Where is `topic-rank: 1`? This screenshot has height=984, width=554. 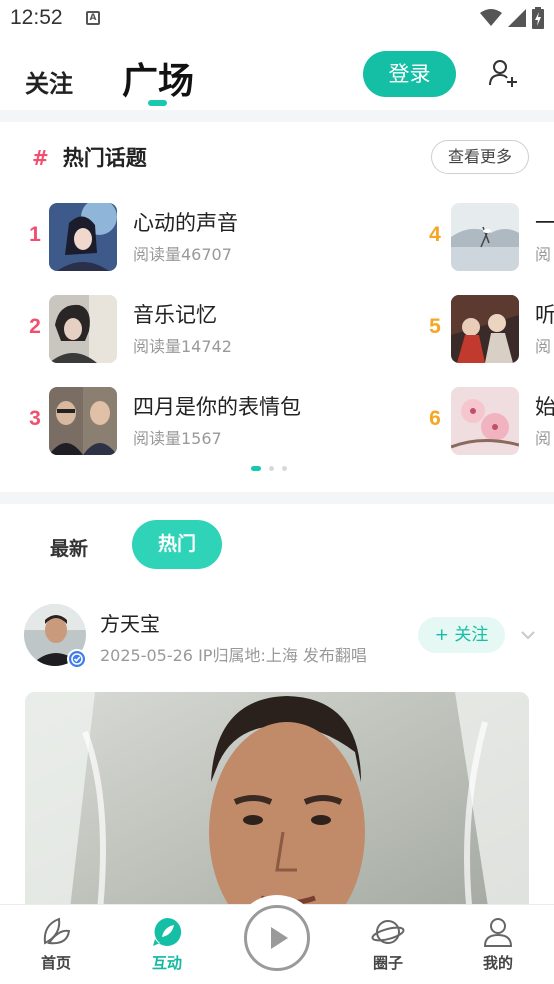
topic-rank: 1 is located at coordinates (35, 234).